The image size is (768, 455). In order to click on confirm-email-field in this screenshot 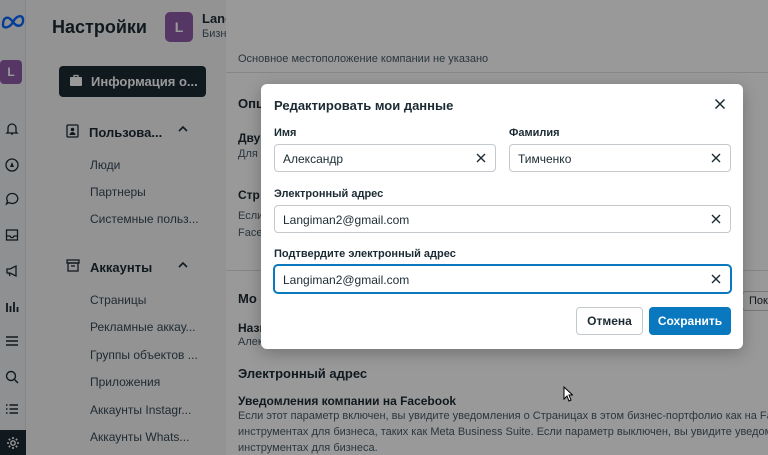, I will do `click(502, 279)`.